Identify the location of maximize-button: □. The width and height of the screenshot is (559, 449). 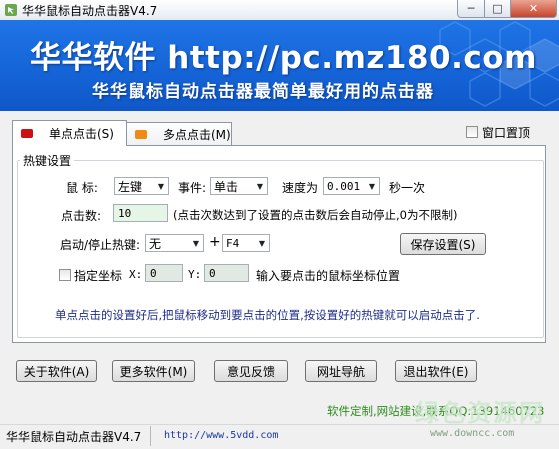
(497, 9).